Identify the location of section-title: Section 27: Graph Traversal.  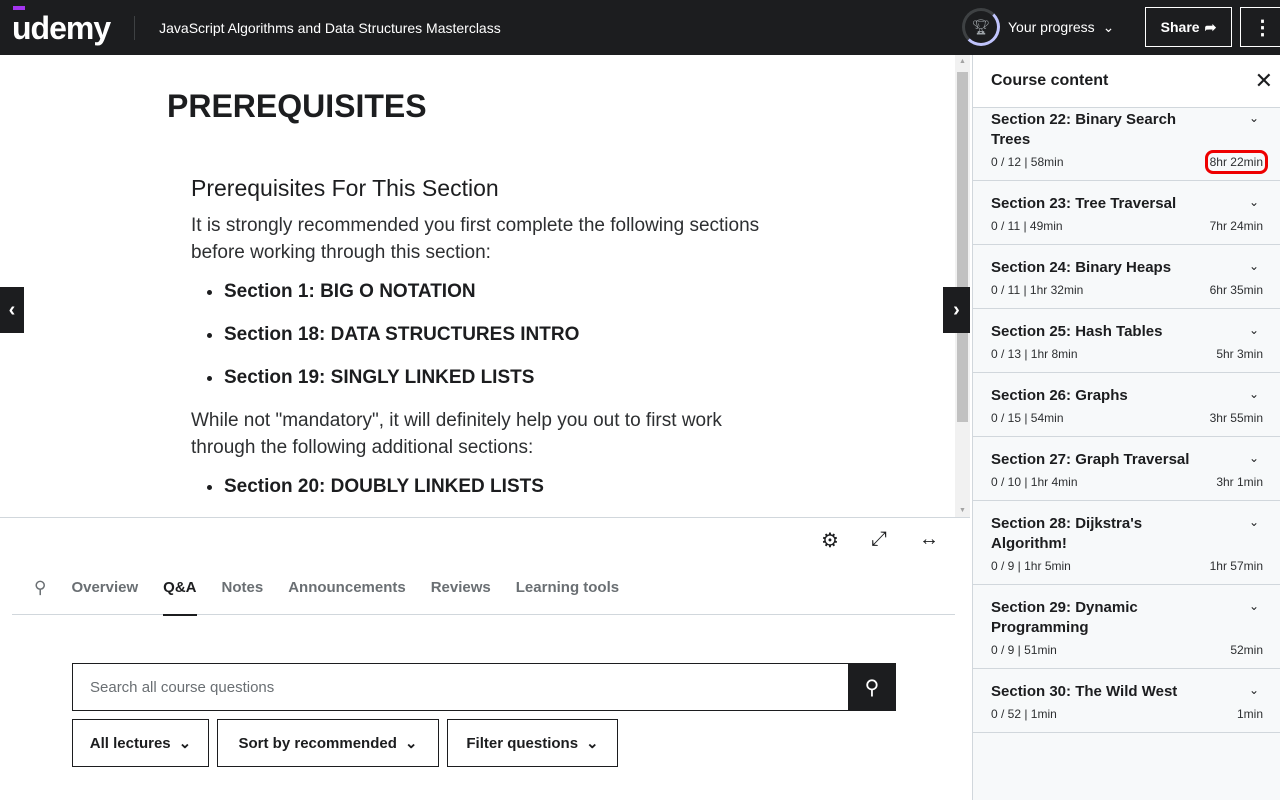
(1090, 459).